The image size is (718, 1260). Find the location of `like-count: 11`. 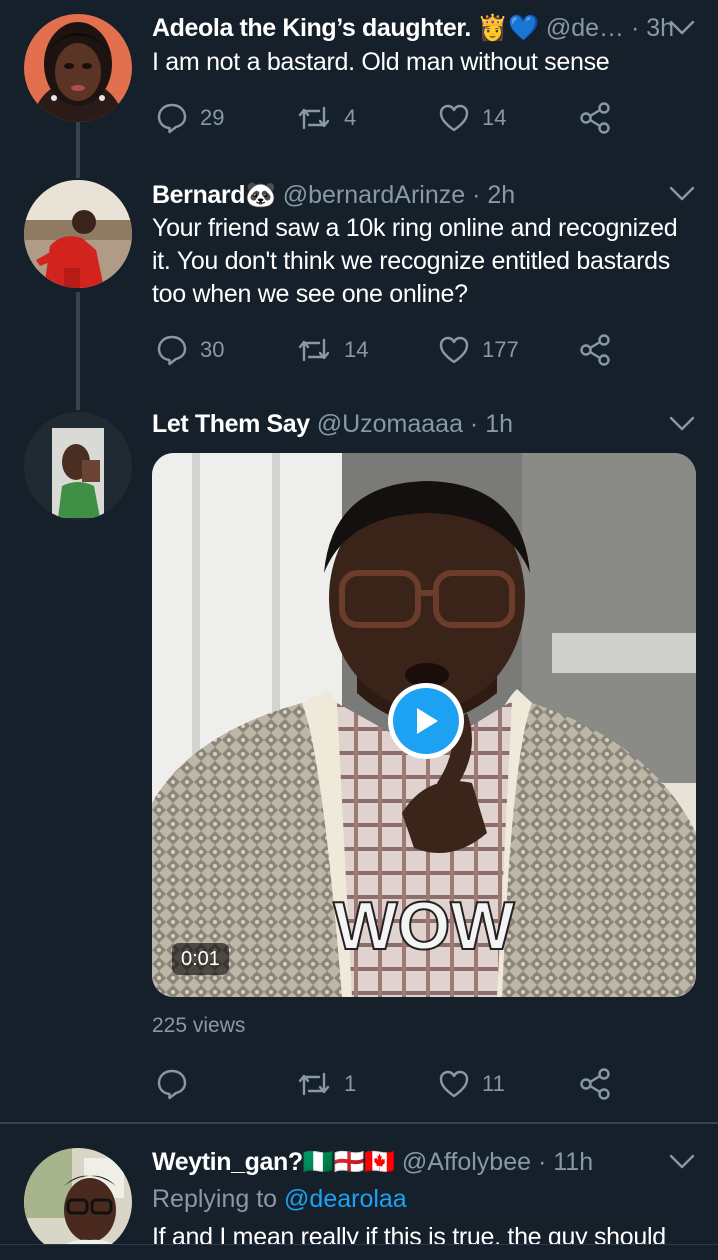

like-count: 11 is located at coordinates (493, 1083).